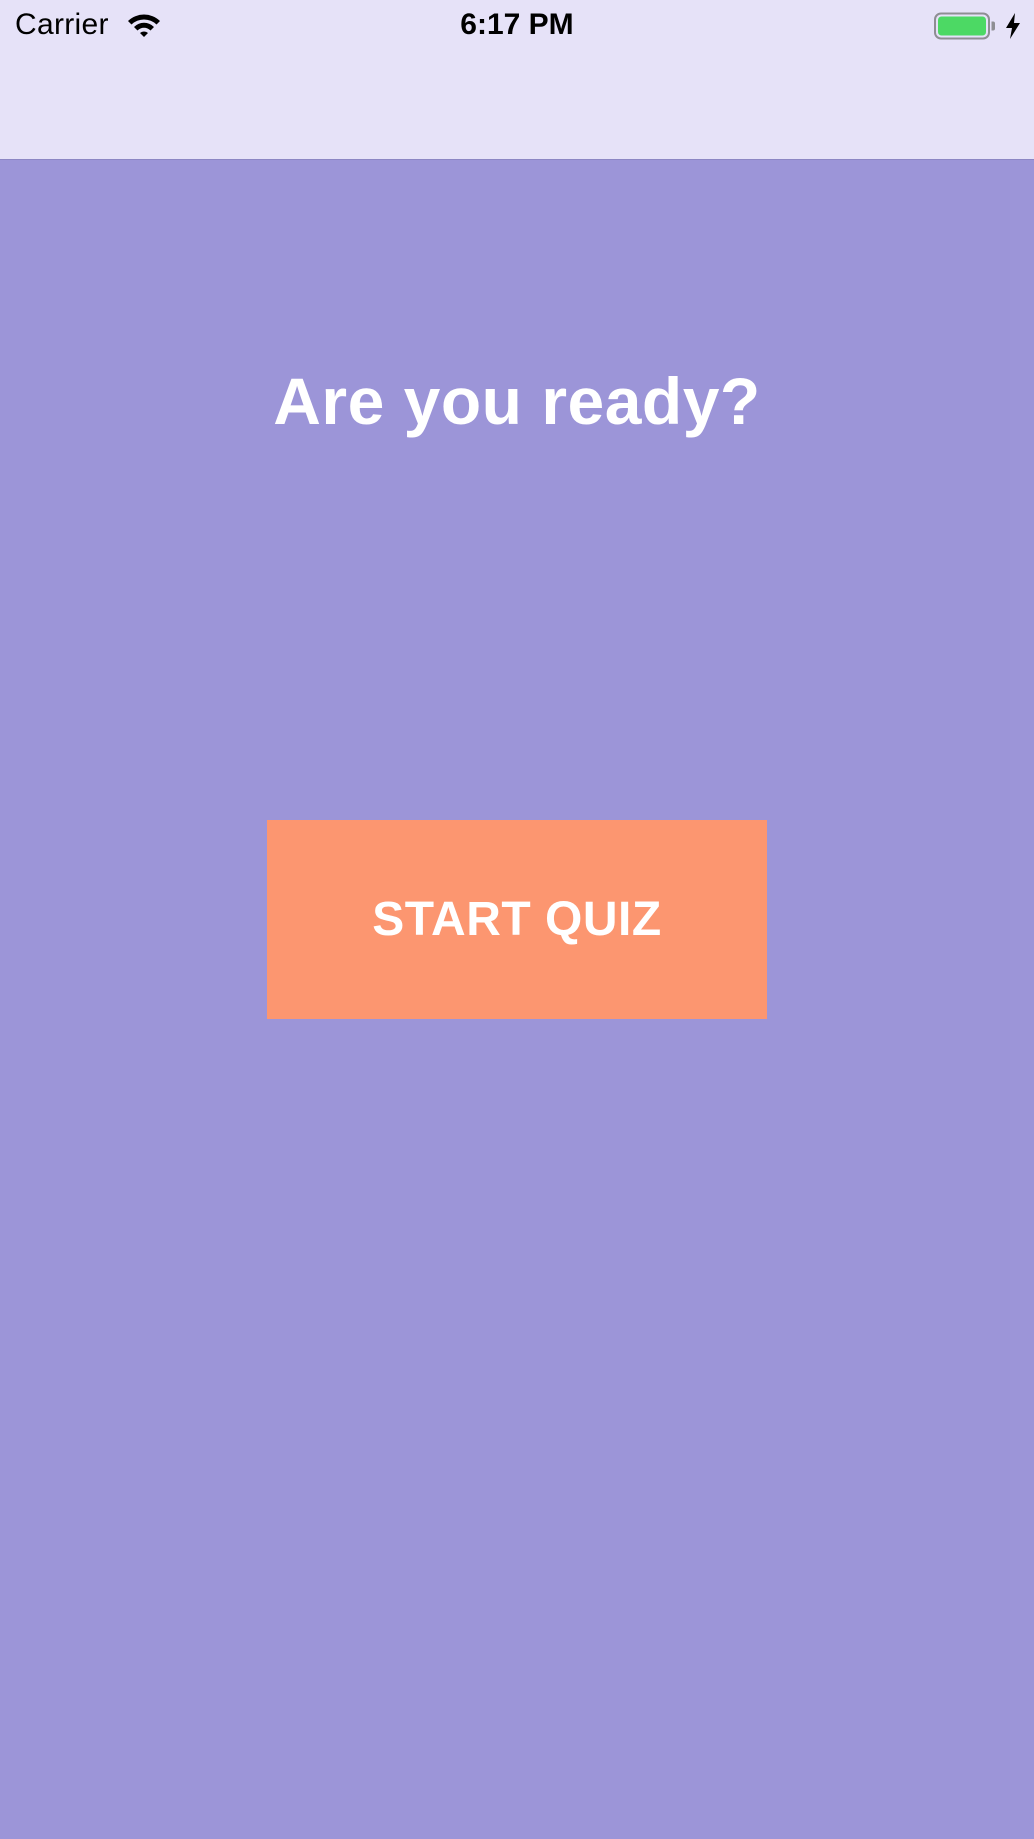  I want to click on start-quiz-label: START QUIZ, so click(517, 919).